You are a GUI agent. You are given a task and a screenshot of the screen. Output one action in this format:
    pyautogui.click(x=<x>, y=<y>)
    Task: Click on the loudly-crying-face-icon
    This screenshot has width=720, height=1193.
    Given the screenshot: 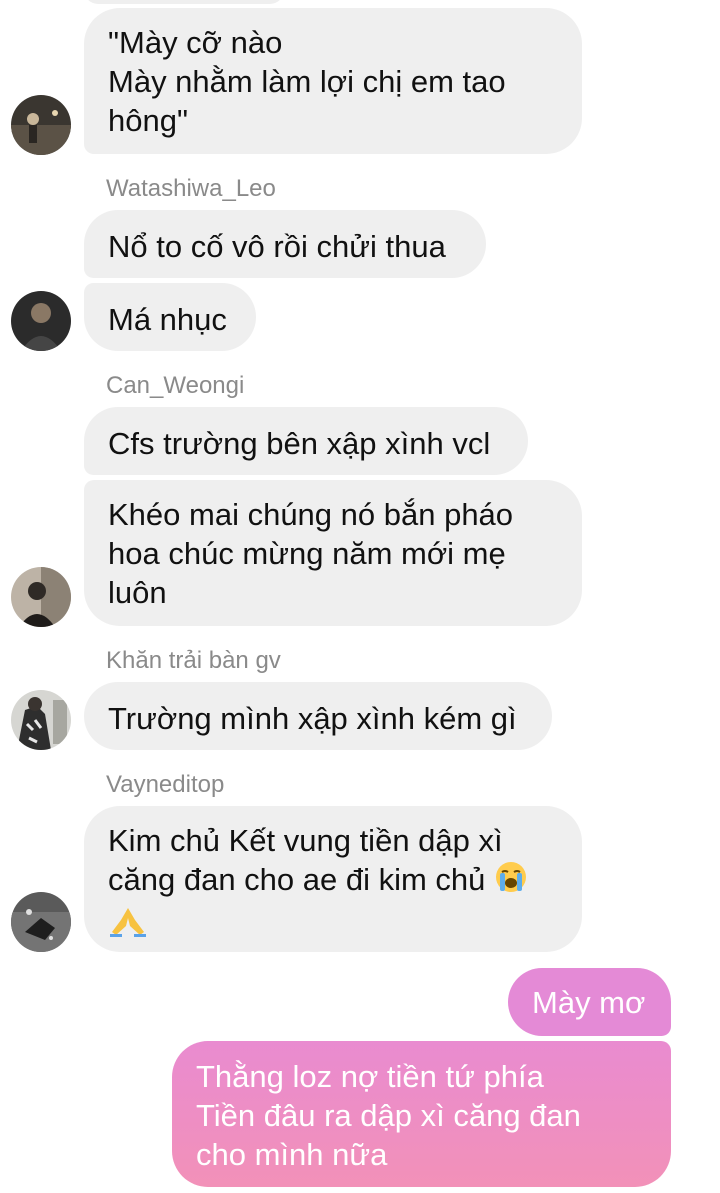 What is the action you would take?
    pyautogui.click(x=511, y=881)
    